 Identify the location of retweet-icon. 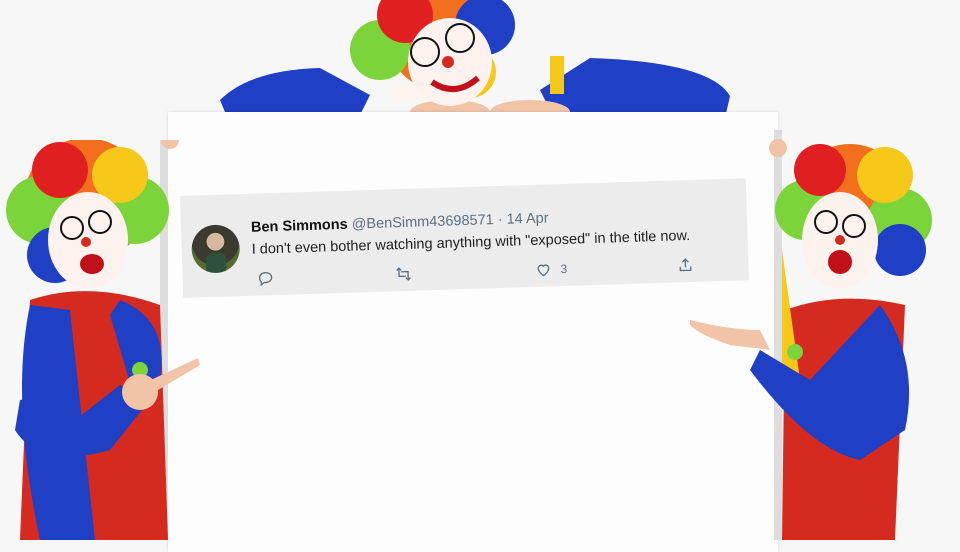
(403, 274).